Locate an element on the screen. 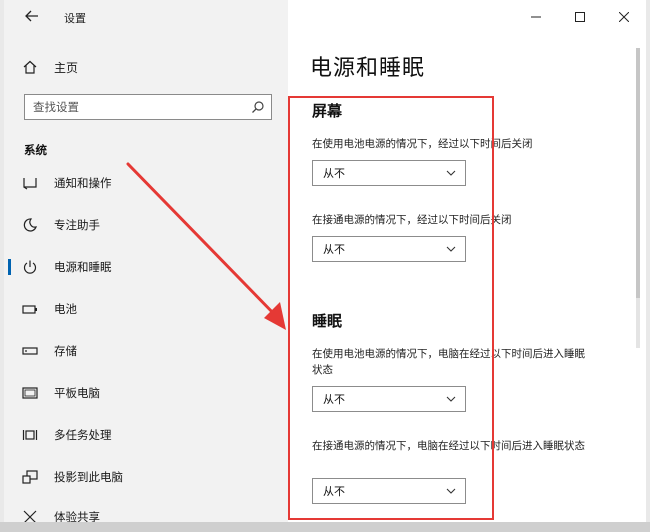 This screenshot has height=532, width=650. search-icon is located at coordinates (258, 107).